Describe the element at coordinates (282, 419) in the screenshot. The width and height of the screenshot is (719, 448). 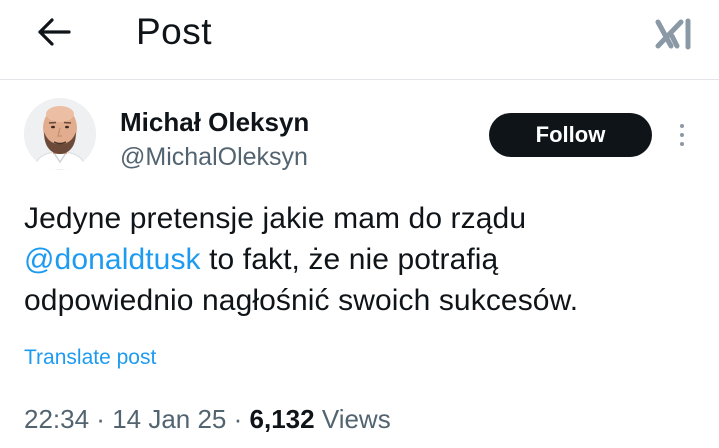
I see `views-count: 6,132` at that location.